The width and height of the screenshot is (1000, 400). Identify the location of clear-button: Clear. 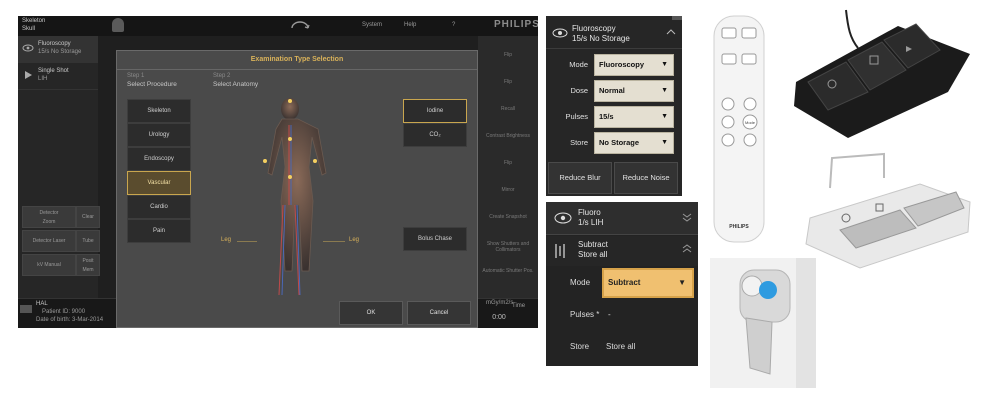
(88, 217).